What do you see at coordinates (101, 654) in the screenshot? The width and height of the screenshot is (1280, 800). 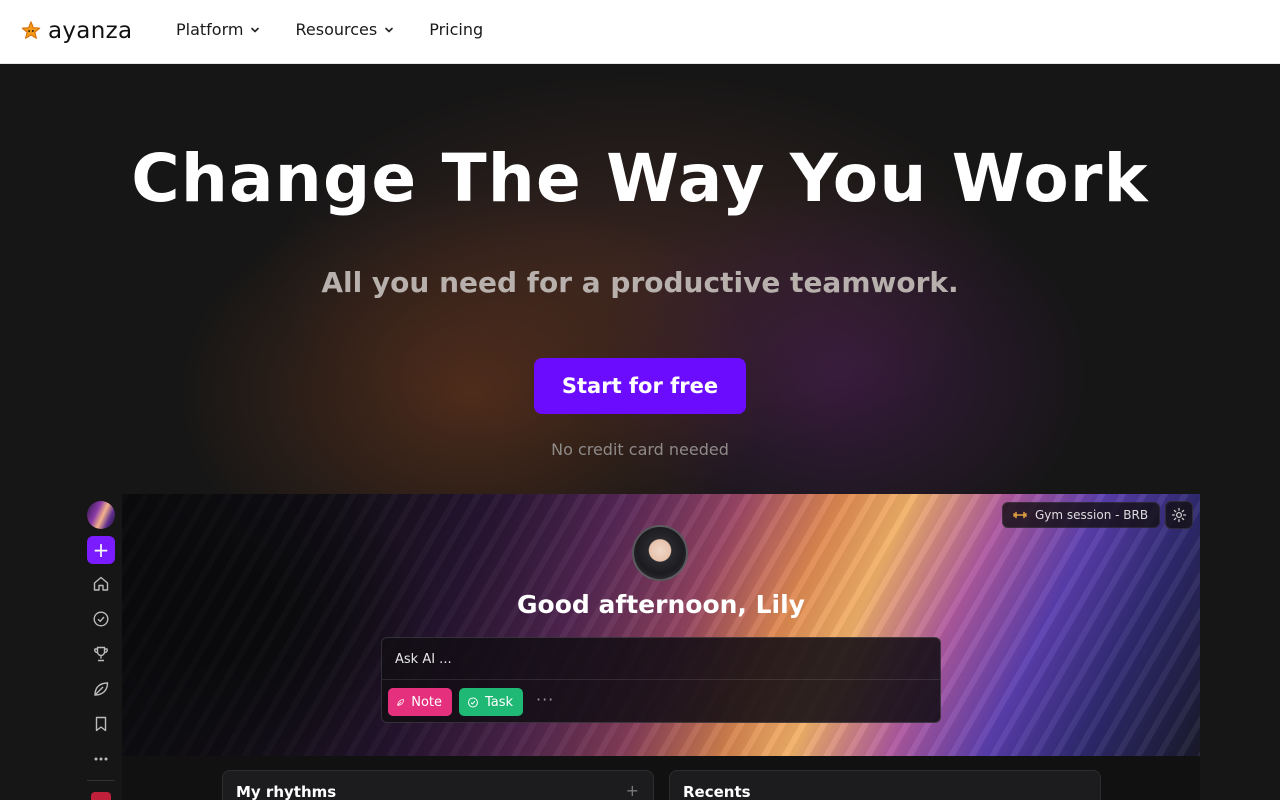 I see `trophy-icon` at bounding box center [101, 654].